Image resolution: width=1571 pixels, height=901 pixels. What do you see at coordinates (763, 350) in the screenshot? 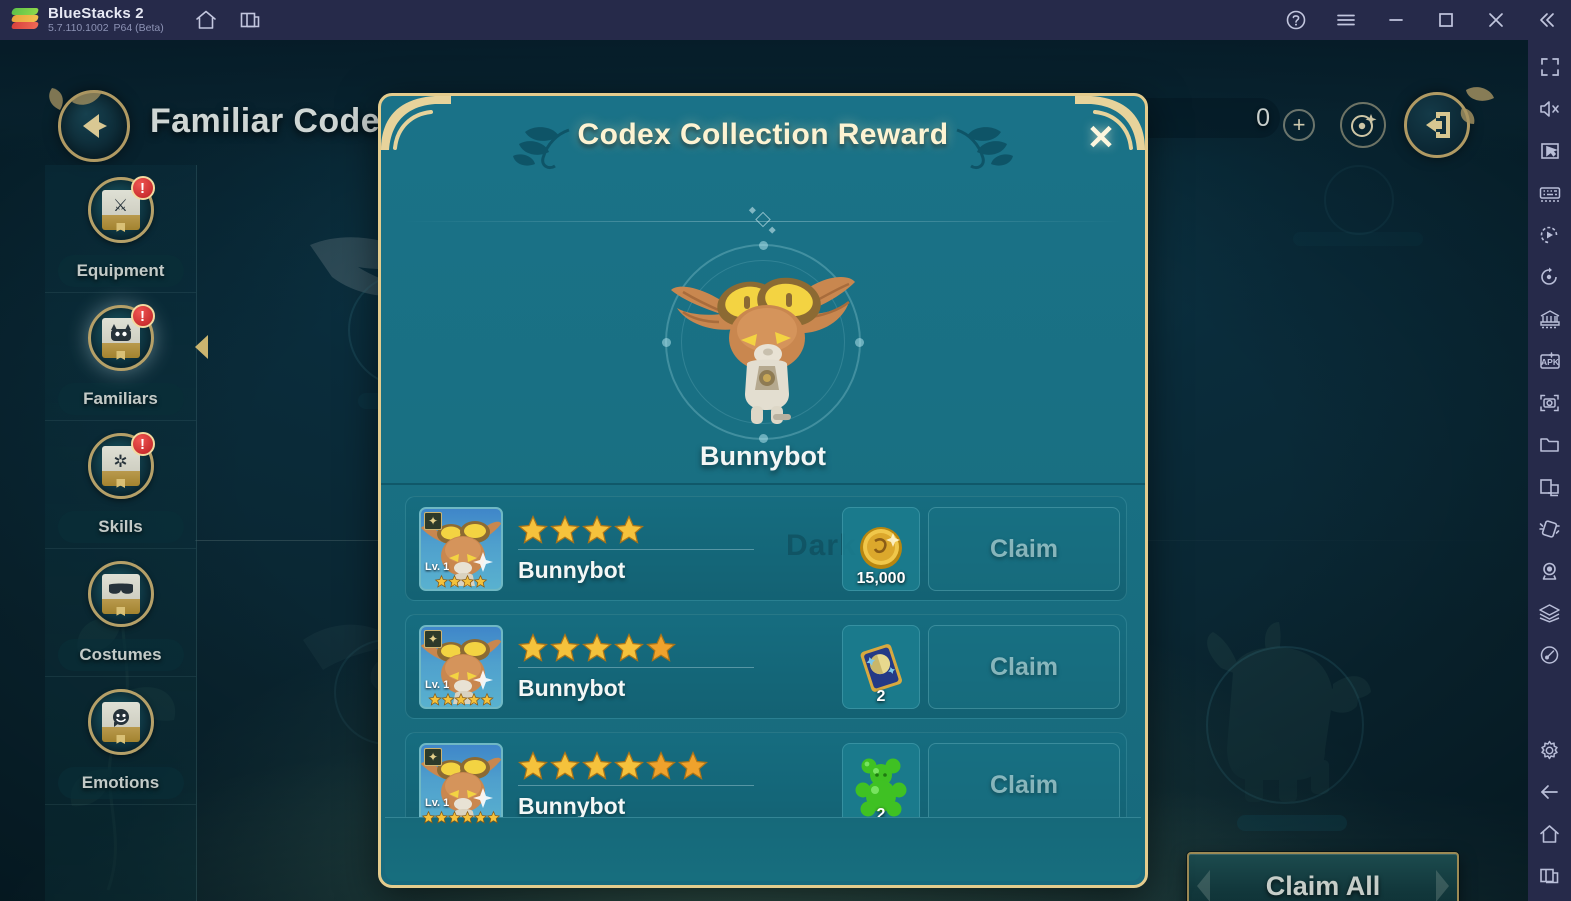
I see `hero-sprite-bunnybot` at bounding box center [763, 350].